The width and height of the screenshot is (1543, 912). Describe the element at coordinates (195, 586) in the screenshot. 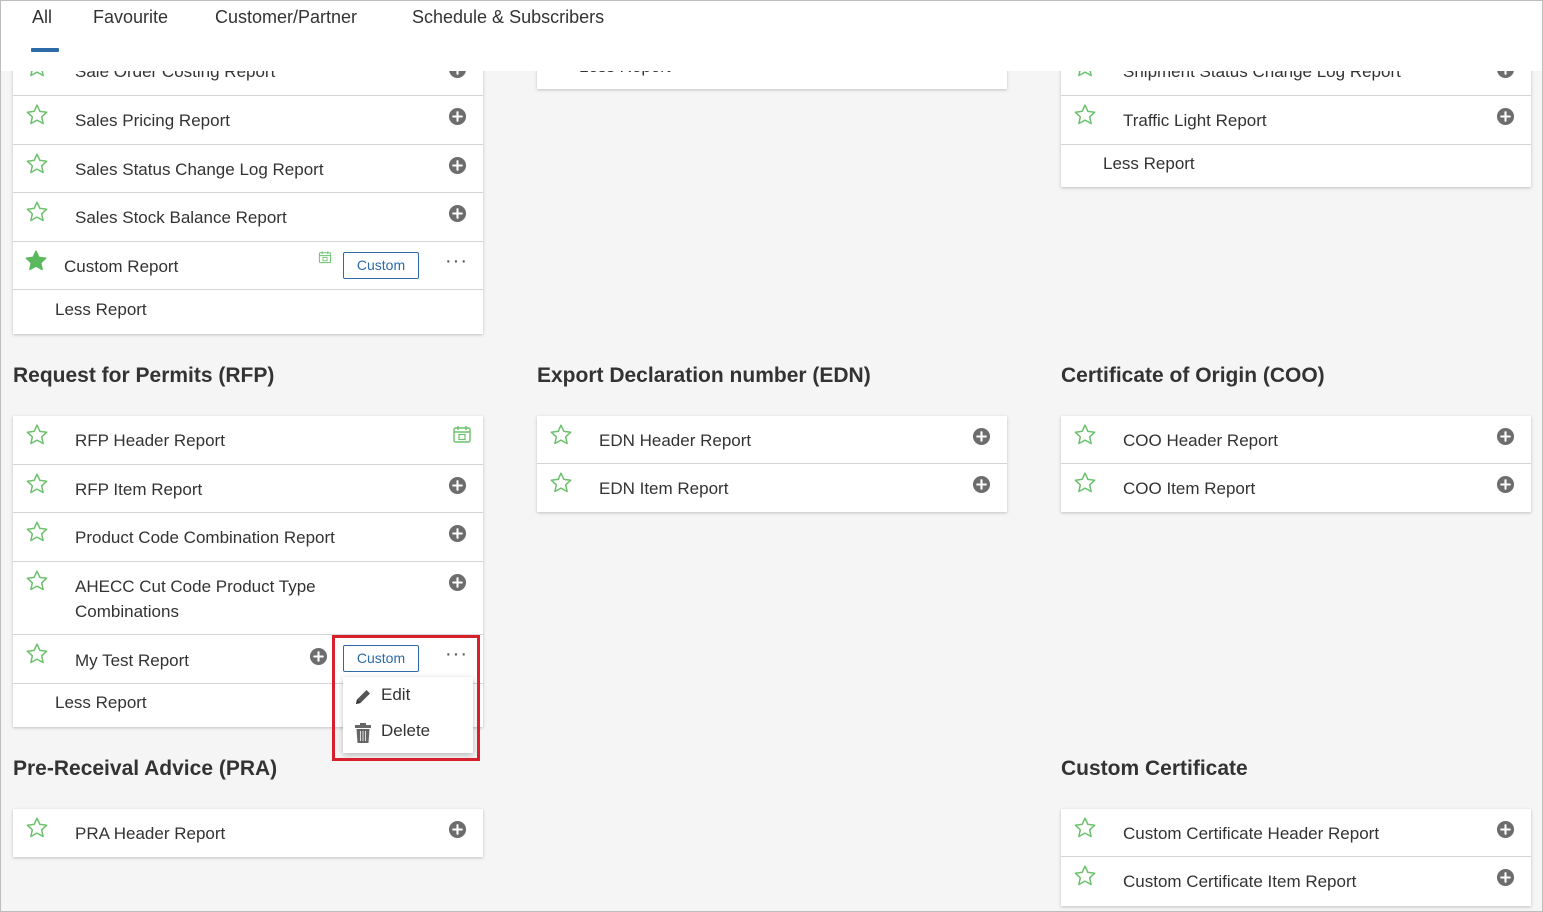

I see `report-label-line-1: AHECC Cut Code Product Type` at that location.